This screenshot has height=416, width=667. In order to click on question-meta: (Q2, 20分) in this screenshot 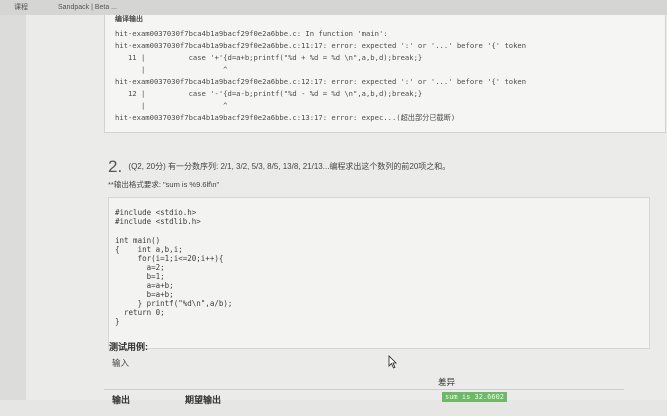, I will do `click(147, 166)`.